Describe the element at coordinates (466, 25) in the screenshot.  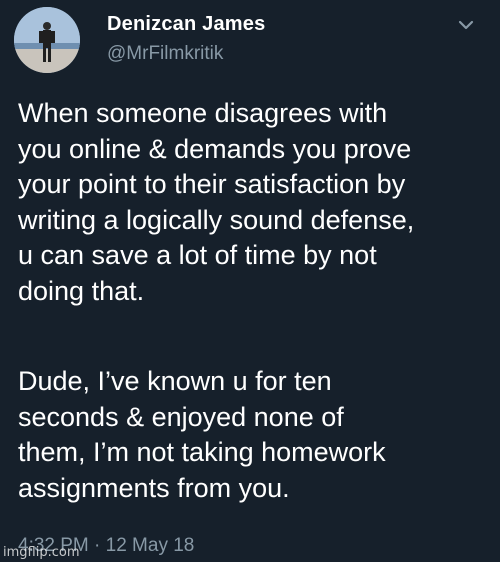
I see `chevron-down-icon` at that location.